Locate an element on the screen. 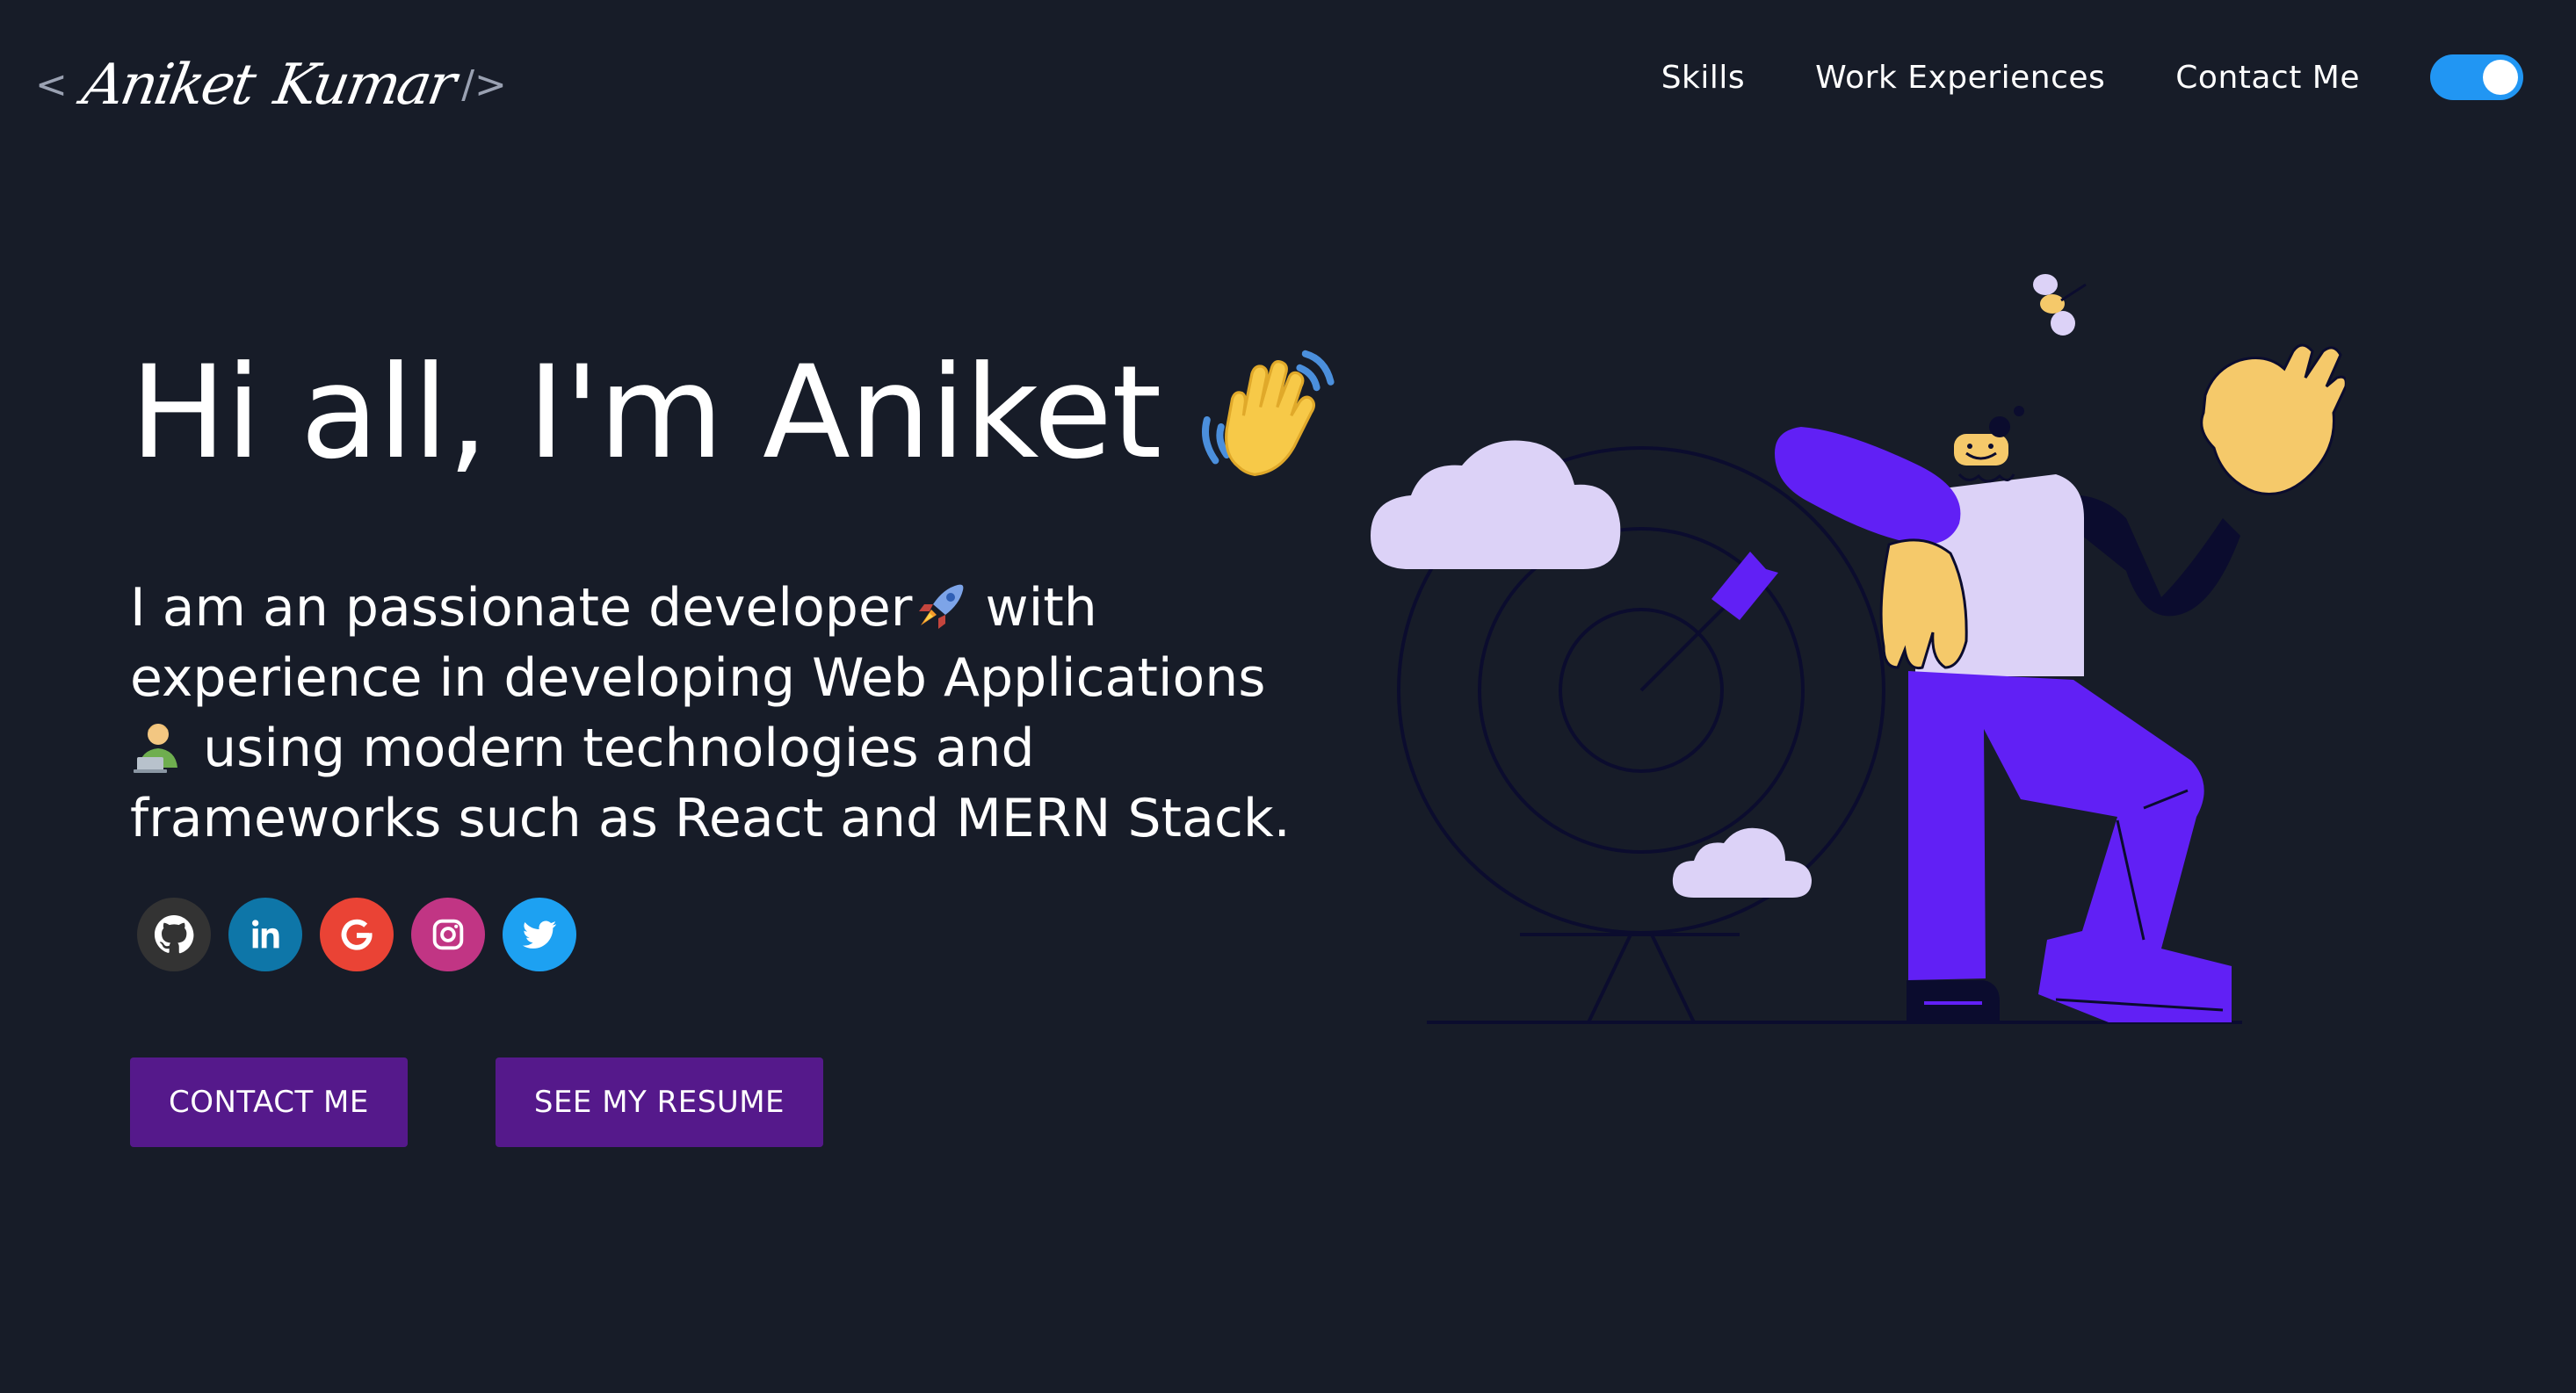 This screenshot has height=1393, width=2576. instagram-icon is located at coordinates (448, 934).